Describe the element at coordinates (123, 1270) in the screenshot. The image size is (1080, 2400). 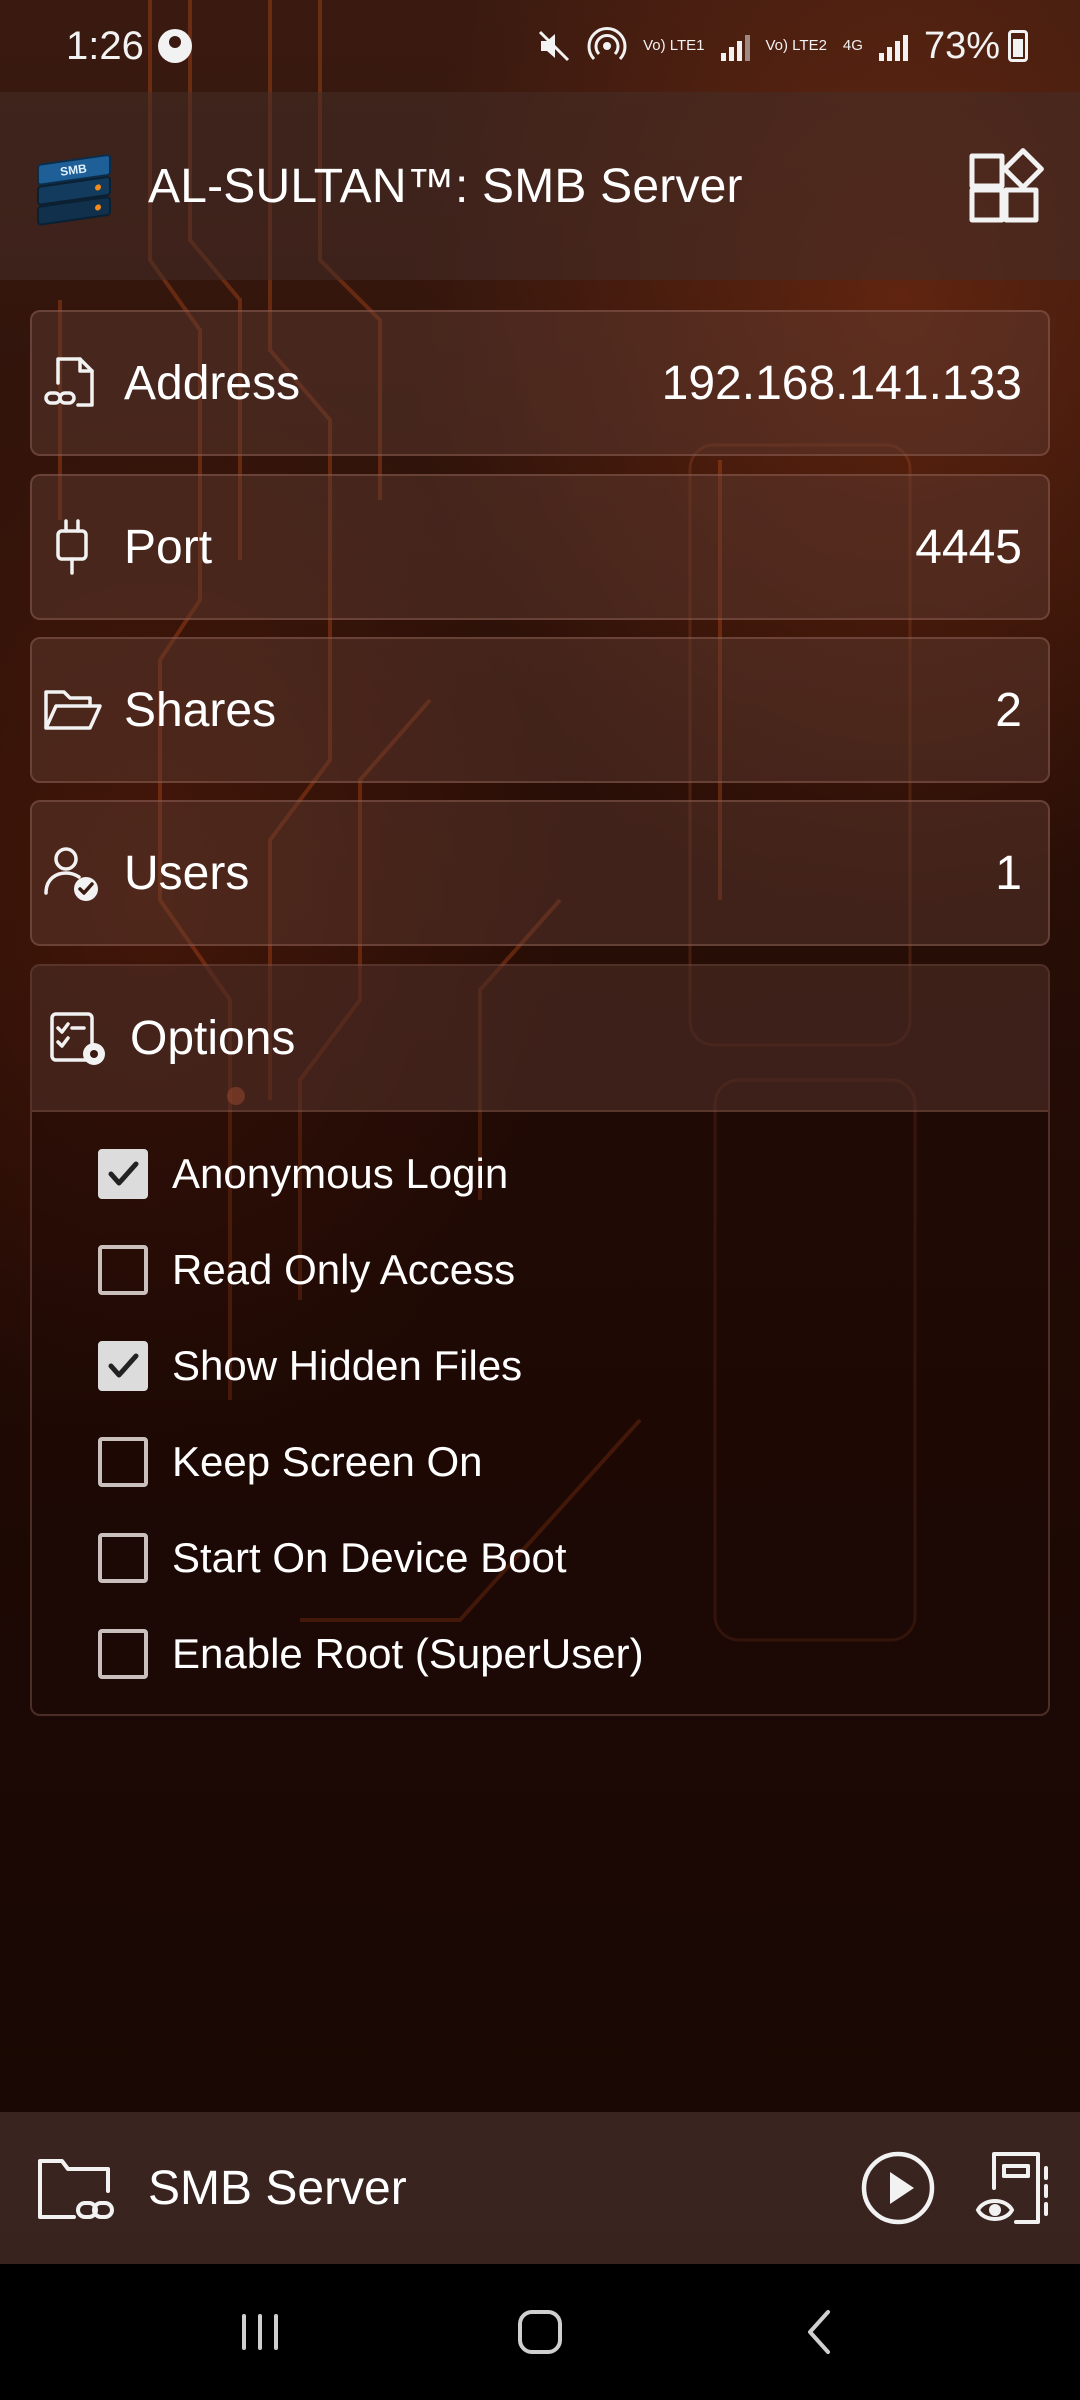
I see `read-only-access-checkbox` at that location.